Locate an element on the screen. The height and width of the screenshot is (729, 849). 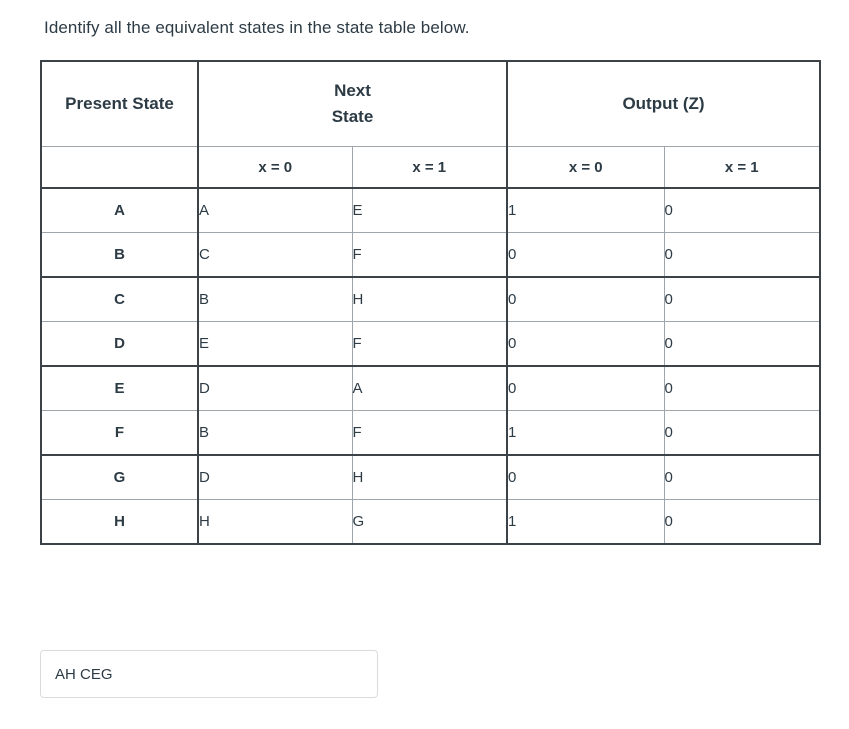
subheader-out-x0: x = 0 is located at coordinates (585, 167).